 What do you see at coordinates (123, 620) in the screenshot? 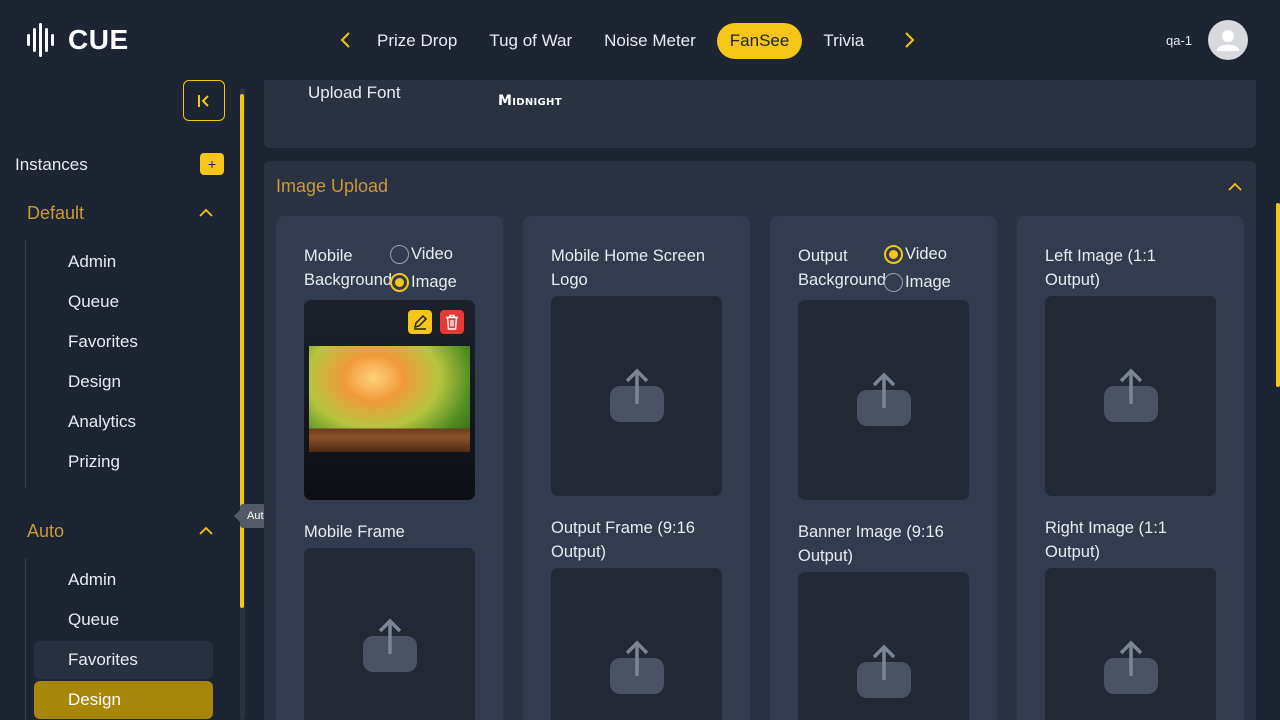
I see `sidebar-item-auto-queue: Queue` at bounding box center [123, 620].